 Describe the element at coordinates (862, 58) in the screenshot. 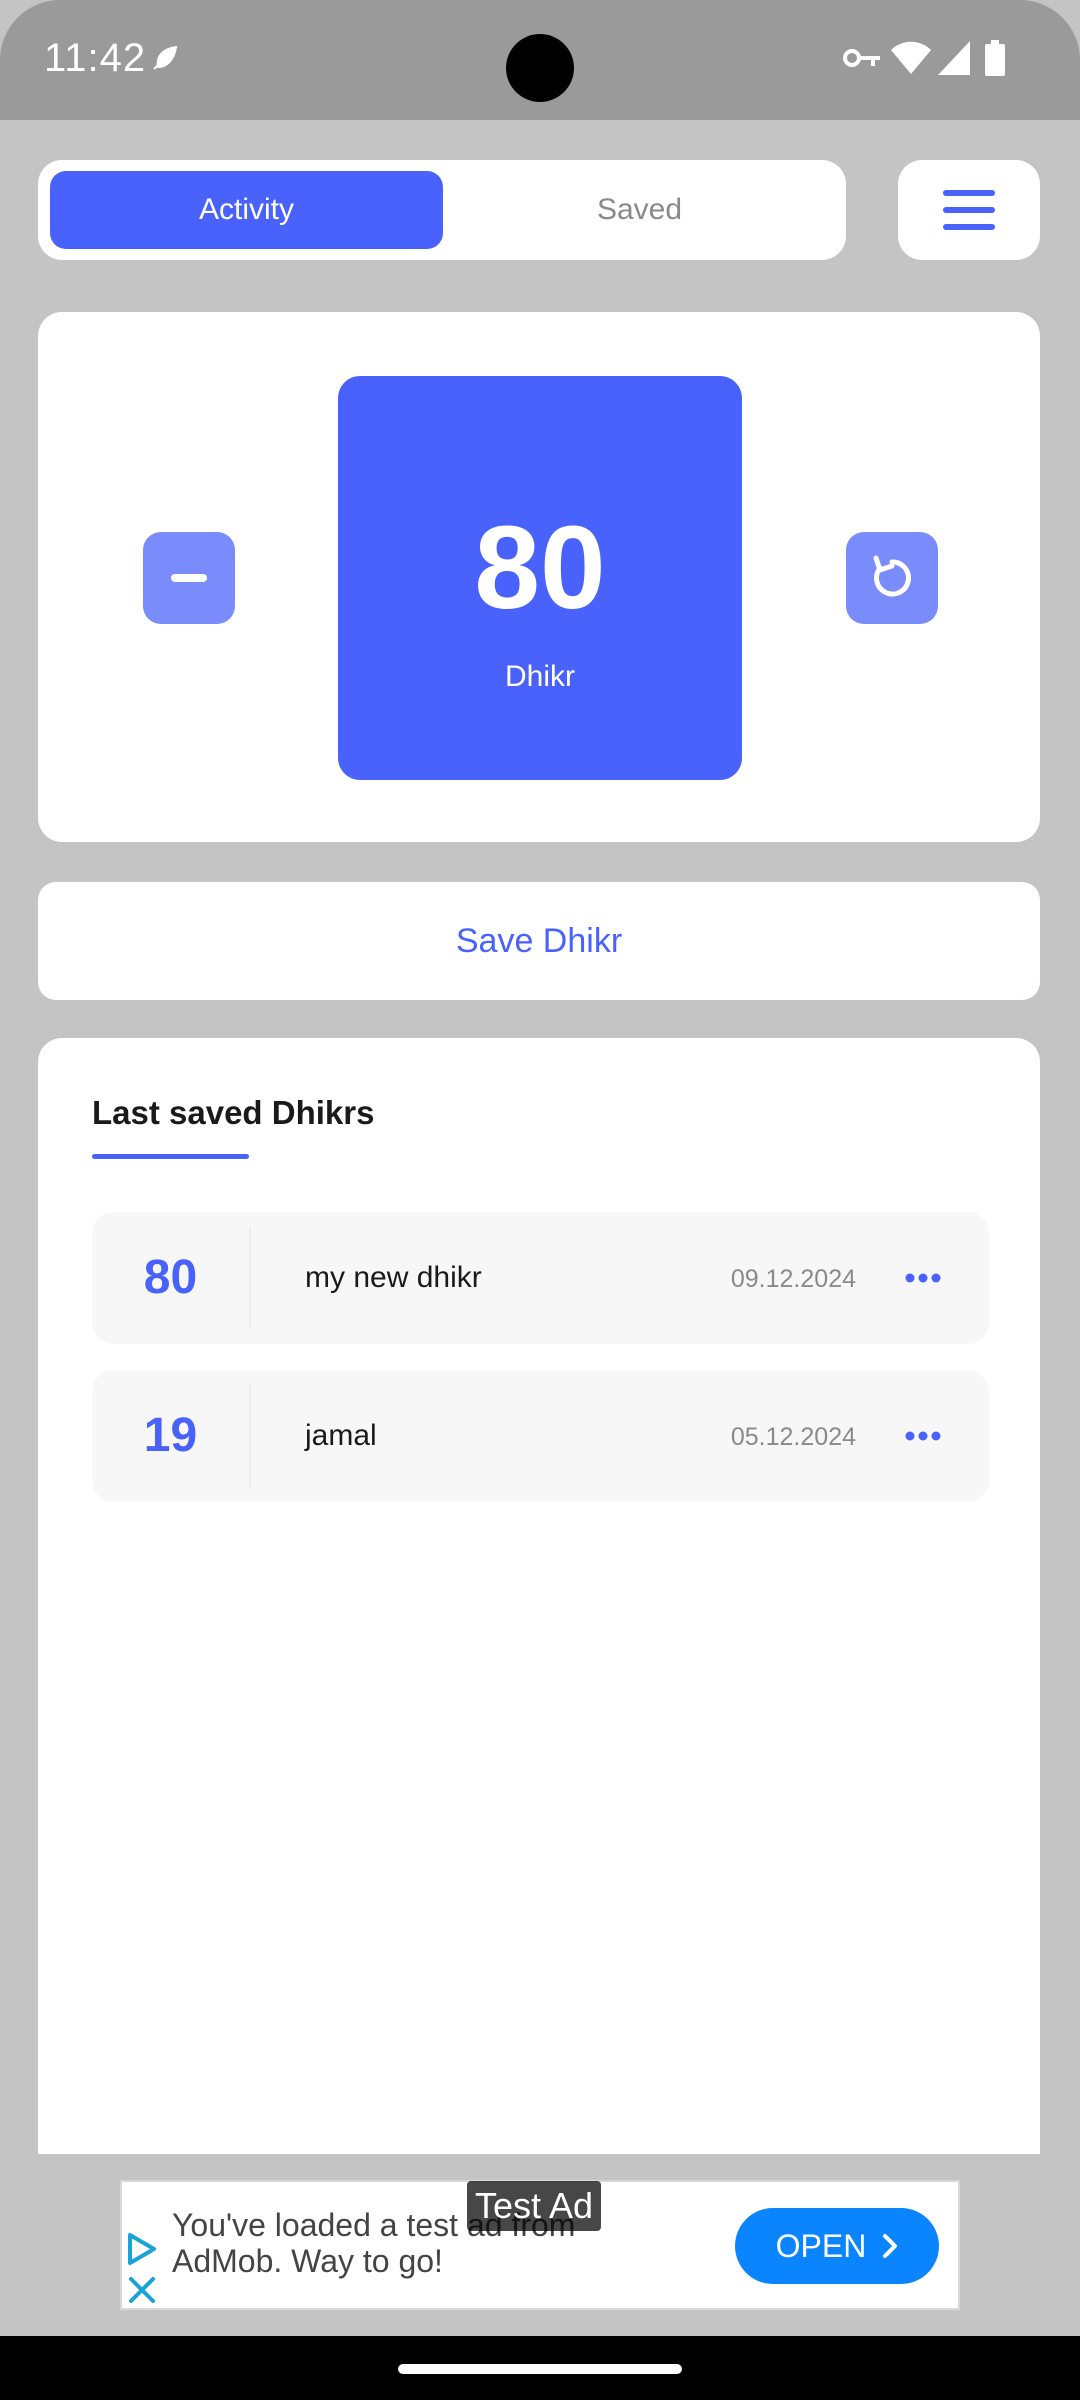

I see `key-icon` at that location.